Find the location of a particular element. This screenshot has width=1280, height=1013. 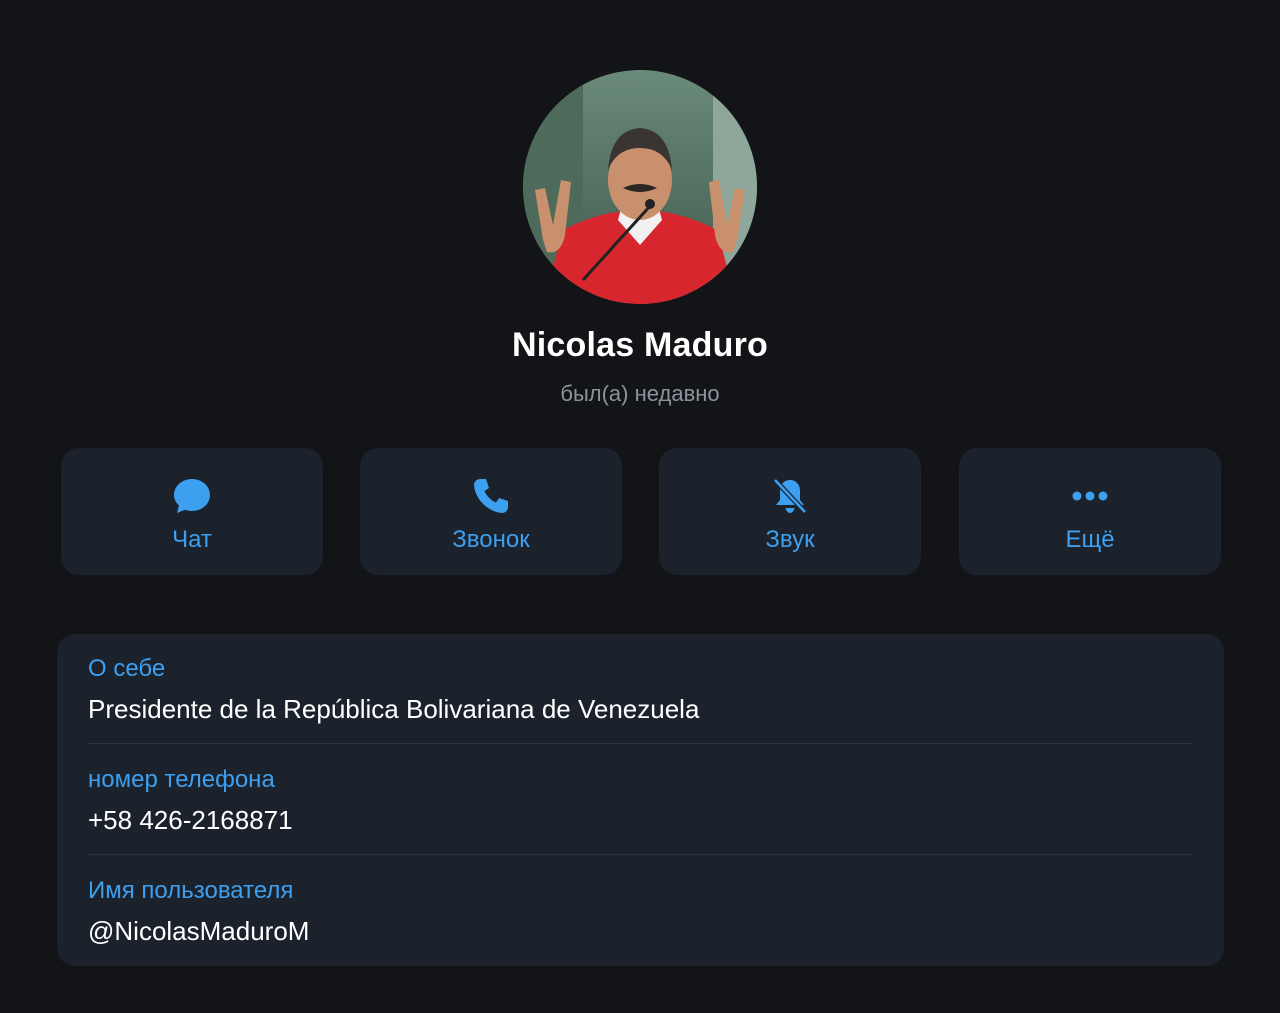

chat-bubble-icon is located at coordinates (192, 496).